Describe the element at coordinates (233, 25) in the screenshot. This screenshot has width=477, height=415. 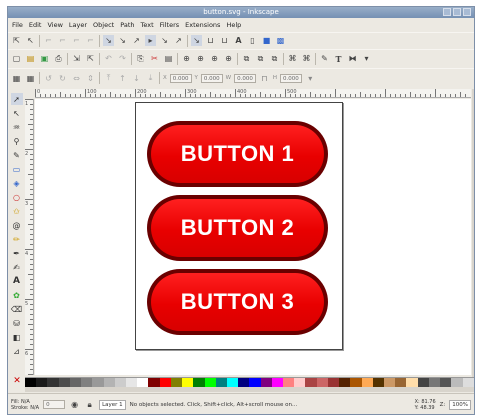
I see `menu-help: Help` at that location.